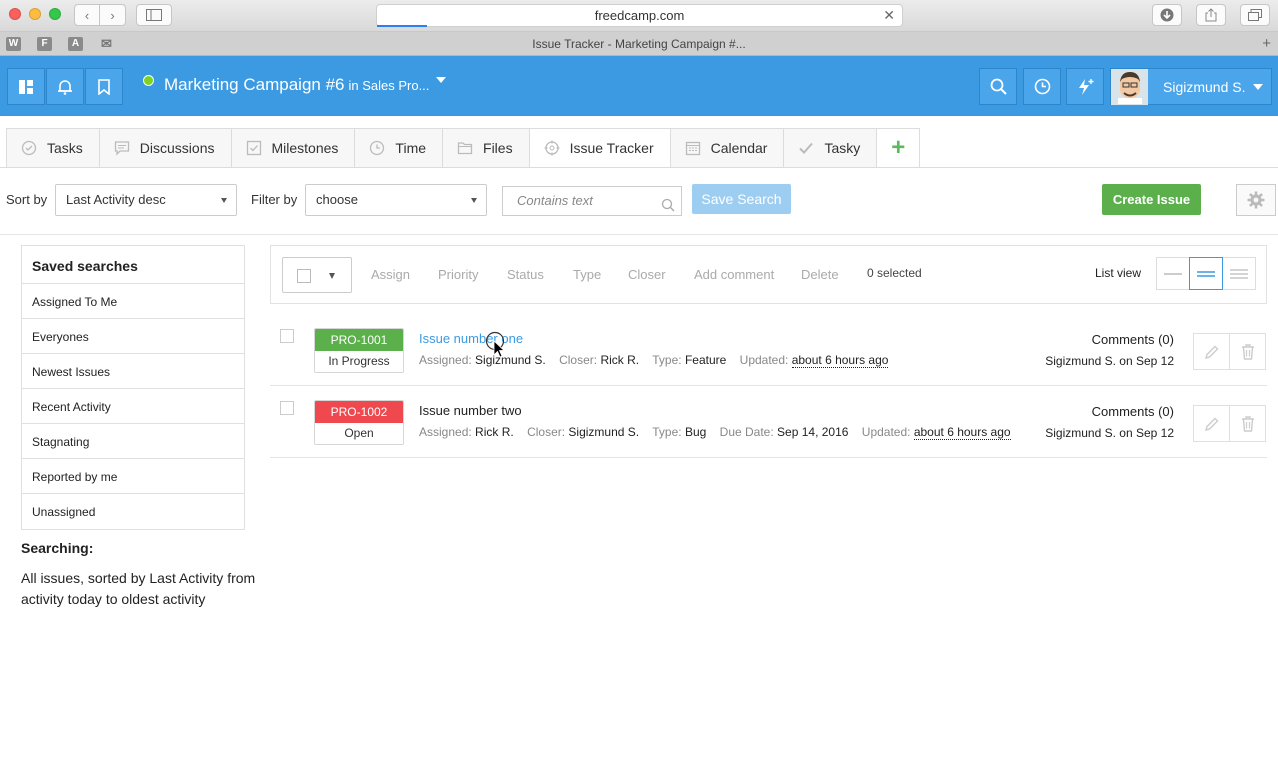  I want to click on share-button, so click(1211, 15).